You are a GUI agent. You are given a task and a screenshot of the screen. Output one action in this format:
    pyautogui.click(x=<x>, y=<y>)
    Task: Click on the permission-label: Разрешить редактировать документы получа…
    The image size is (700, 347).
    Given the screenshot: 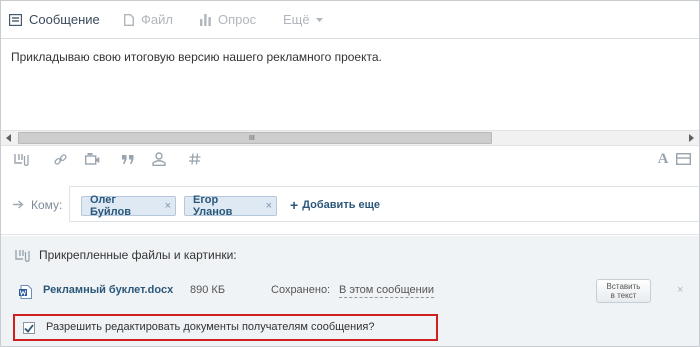 What is the action you would take?
    pyautogui.click(x=210, y=327)
    